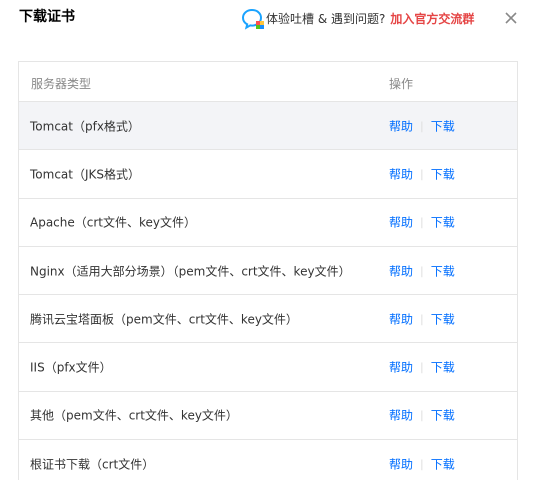 The height and width of the screenshot is (480, 534). What do you see at coordinates (164, 319) in the screenshot?
I see `server-type-cell: 腾讯云宝塔面板（pem文件、crt文件、key文件）` at bounding box center [164, 319].